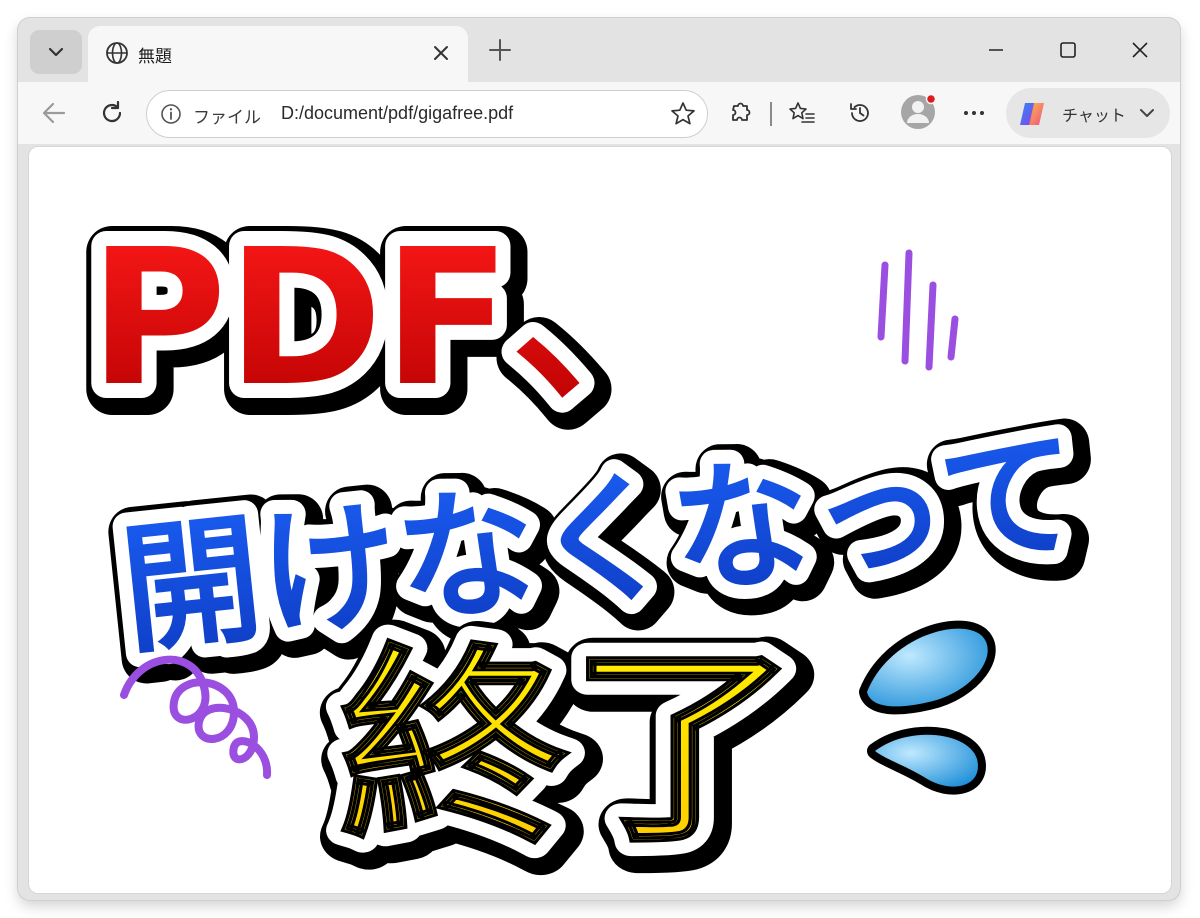 The height and width of the screenshot is (918, 1200). I want to click on back-button, so click(54, 113).